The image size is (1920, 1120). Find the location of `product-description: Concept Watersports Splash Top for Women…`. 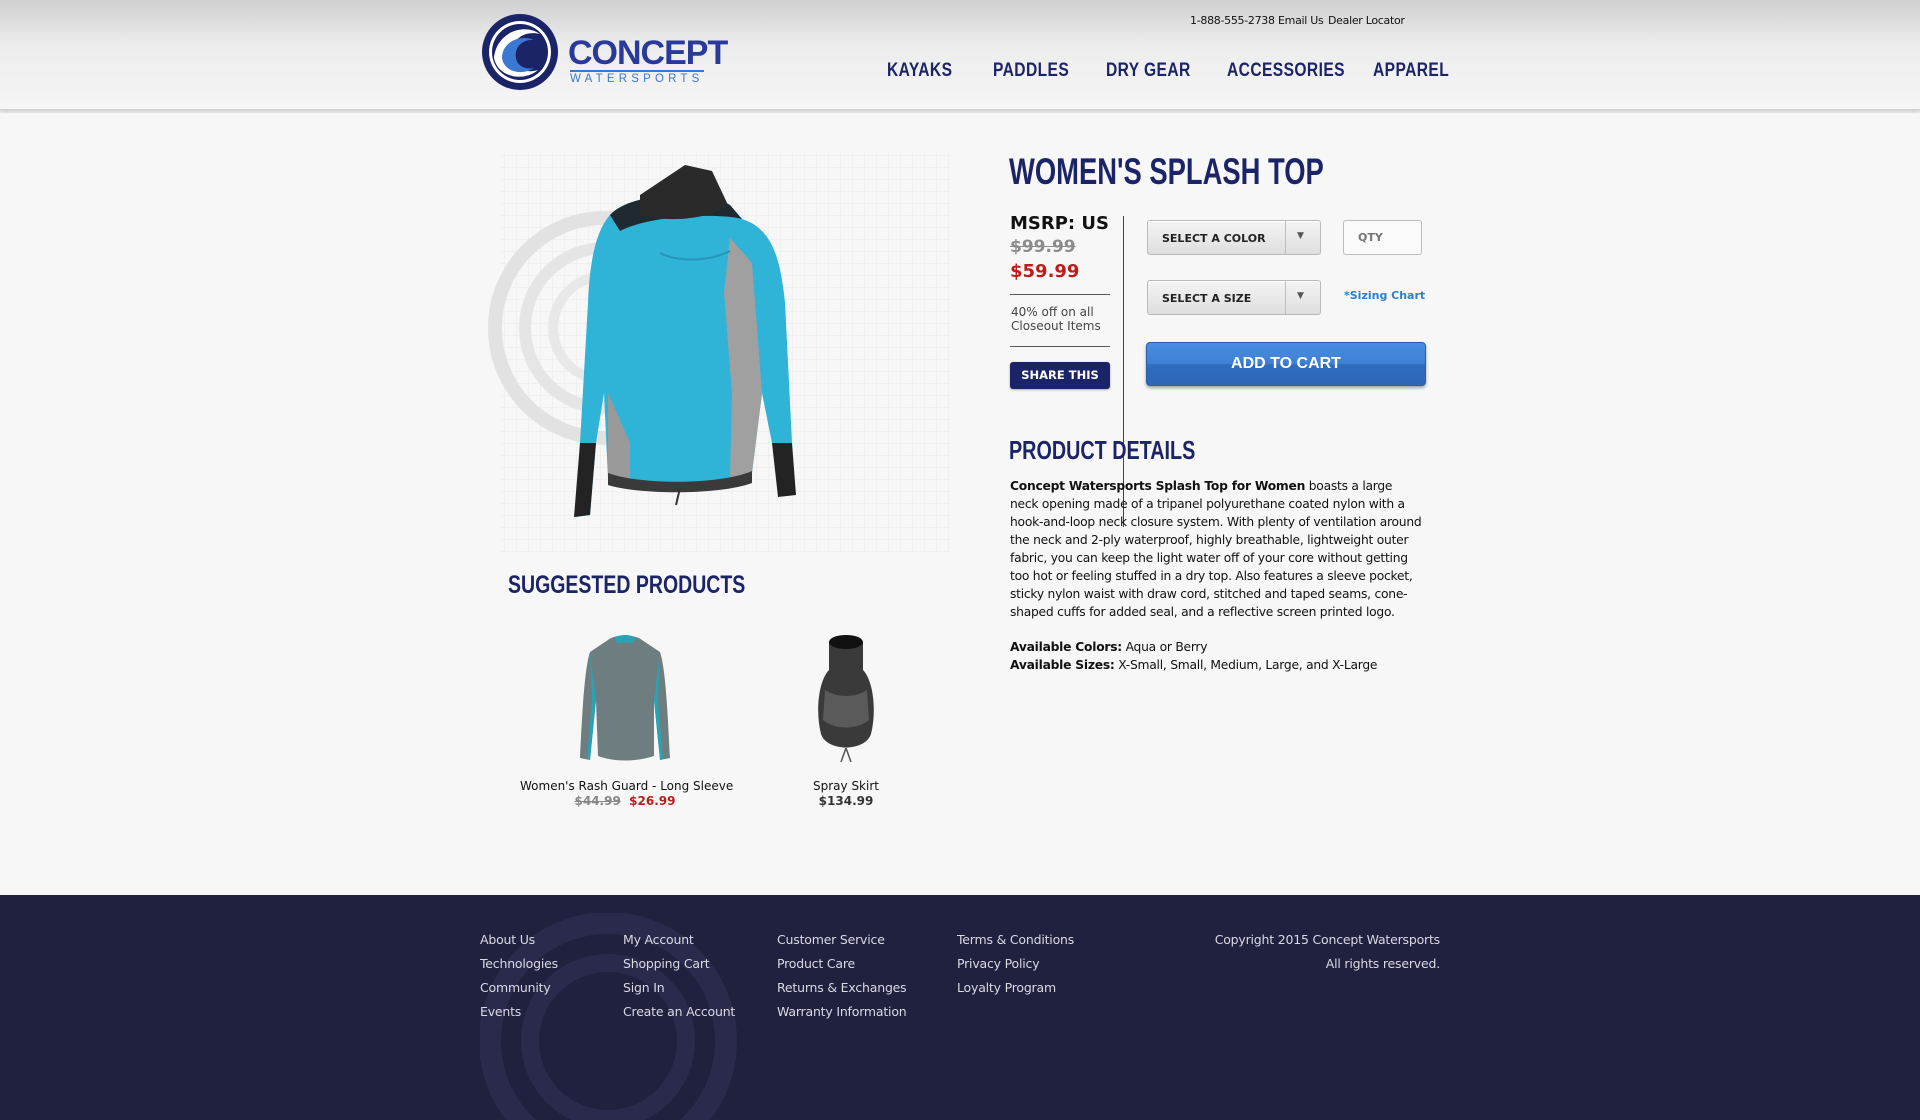

product-description: Concept Watersports Splash Top for Women… is located at coordinates (1216, 549).